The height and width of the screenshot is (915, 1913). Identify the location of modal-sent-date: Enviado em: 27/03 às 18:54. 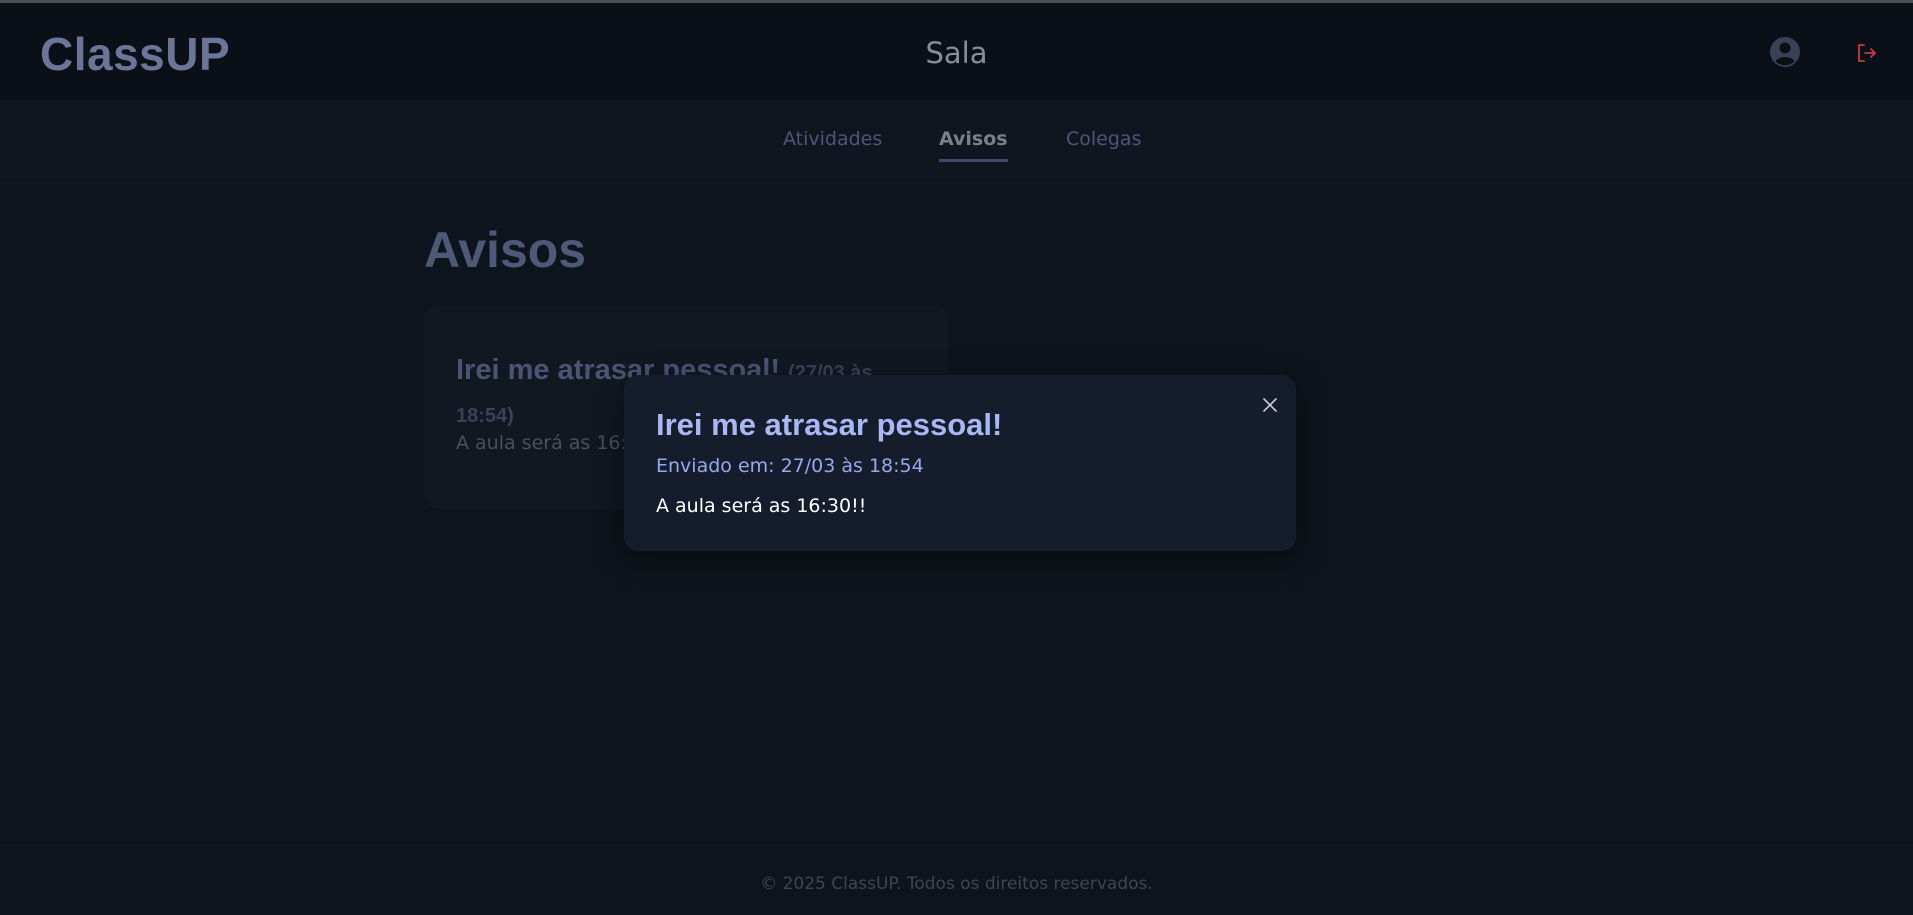
(790, 466).